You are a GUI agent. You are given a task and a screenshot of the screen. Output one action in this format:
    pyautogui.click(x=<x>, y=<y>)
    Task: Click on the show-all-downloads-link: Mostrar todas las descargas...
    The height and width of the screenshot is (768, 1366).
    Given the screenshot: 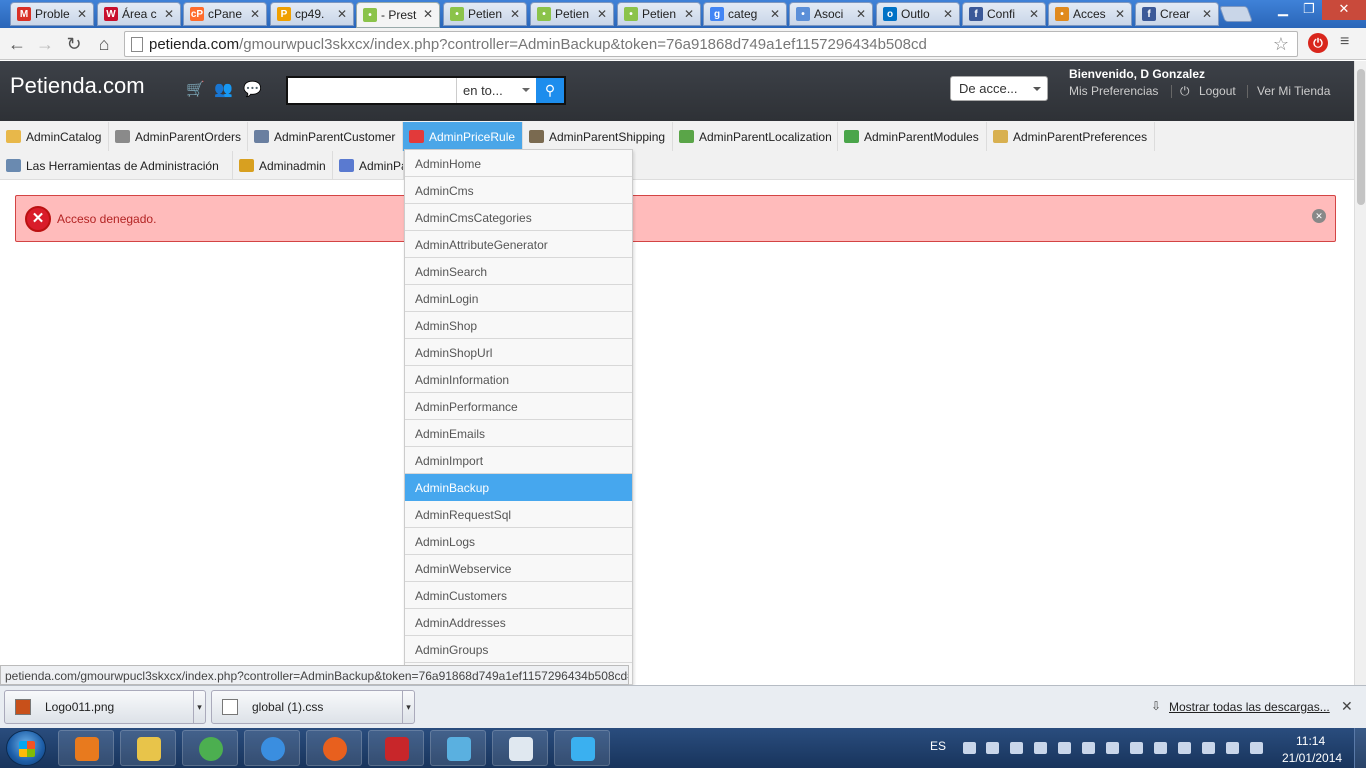 What is the action you would take?
    pyautogui.click(x=1249, y=707)
    